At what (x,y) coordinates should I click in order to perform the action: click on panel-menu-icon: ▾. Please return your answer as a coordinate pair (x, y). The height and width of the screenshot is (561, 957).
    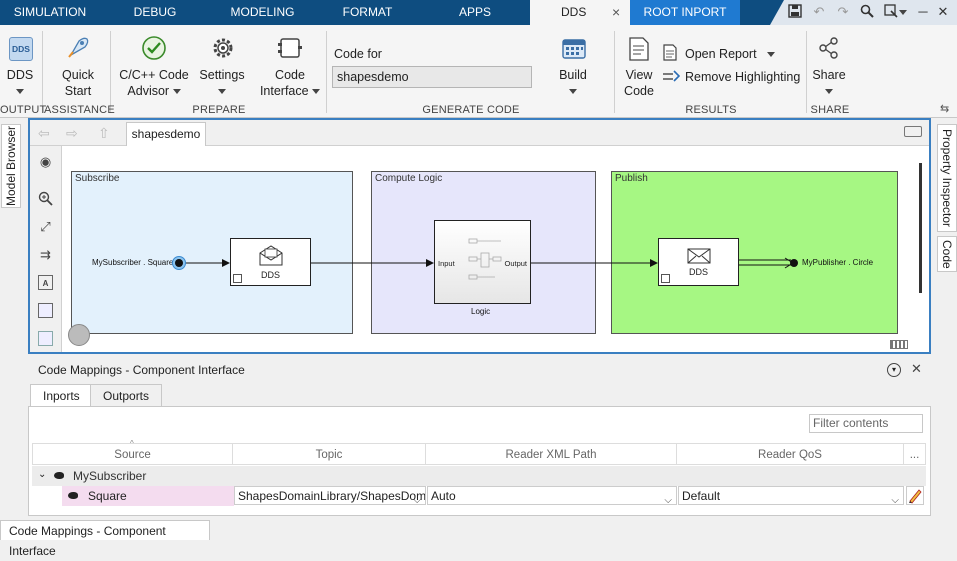
    Looking at the image, I should click on (894, 370).